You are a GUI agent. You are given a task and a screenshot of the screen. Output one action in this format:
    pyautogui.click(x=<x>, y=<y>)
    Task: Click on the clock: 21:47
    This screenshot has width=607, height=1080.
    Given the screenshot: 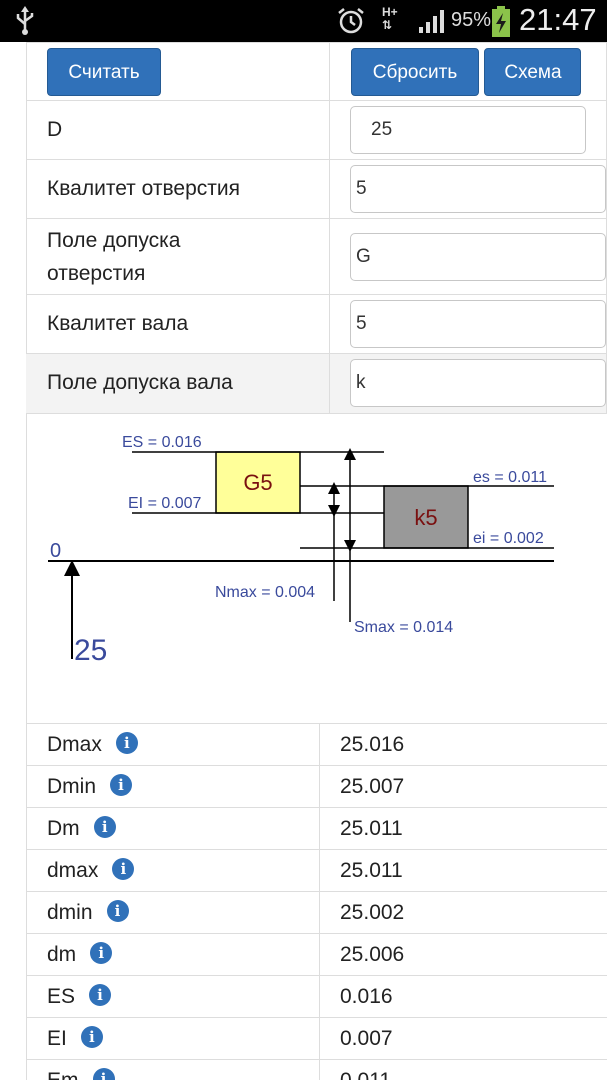 What is the action you would take?
    pyautogui.click(x=558, y=19)
    